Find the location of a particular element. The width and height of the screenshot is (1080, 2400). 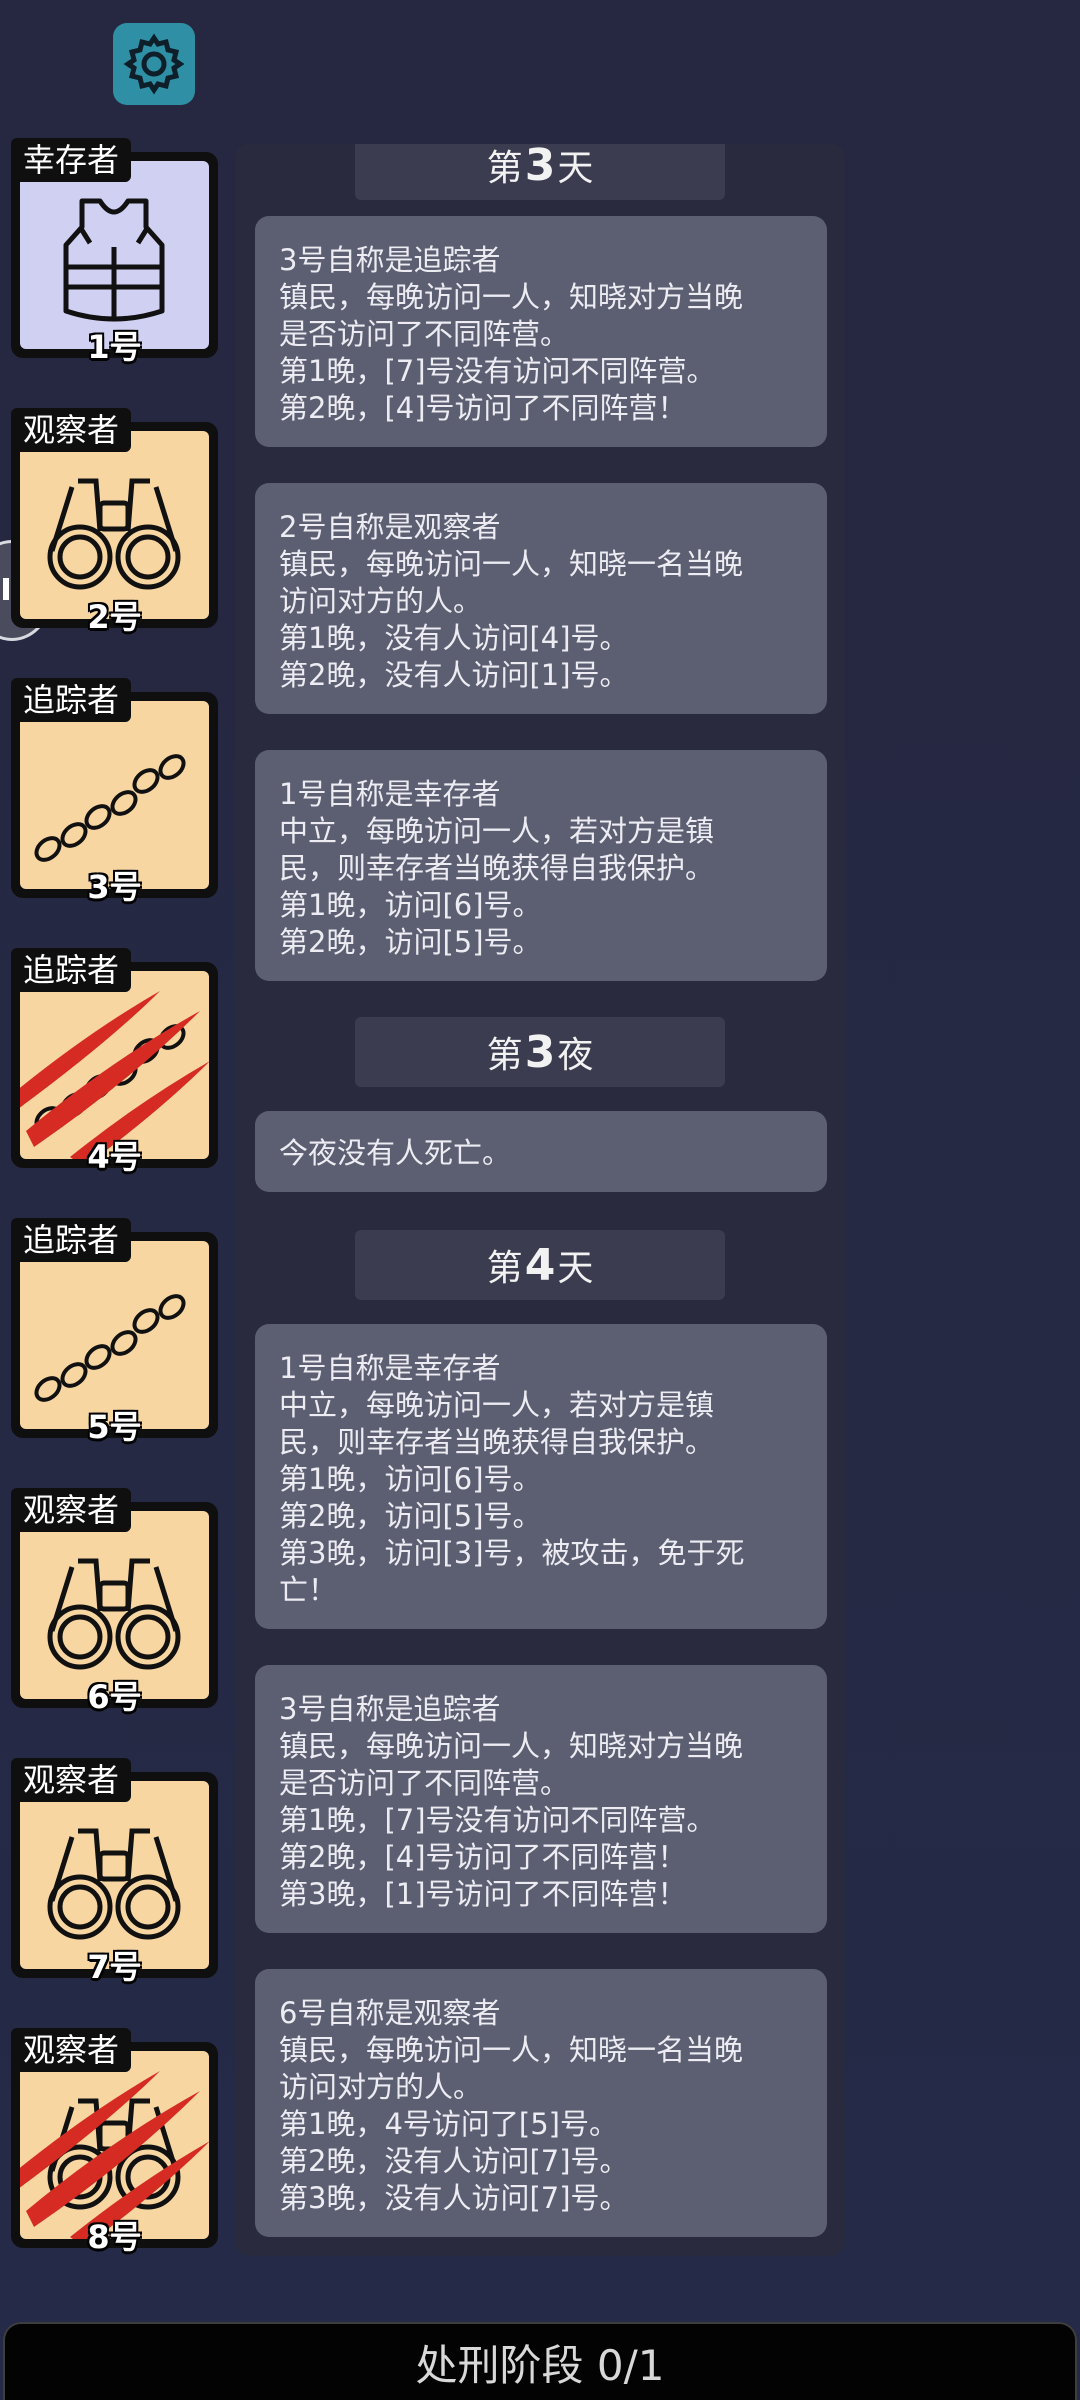

player-card-1: 幸存者 1号 is located at coordinates (114, 252).